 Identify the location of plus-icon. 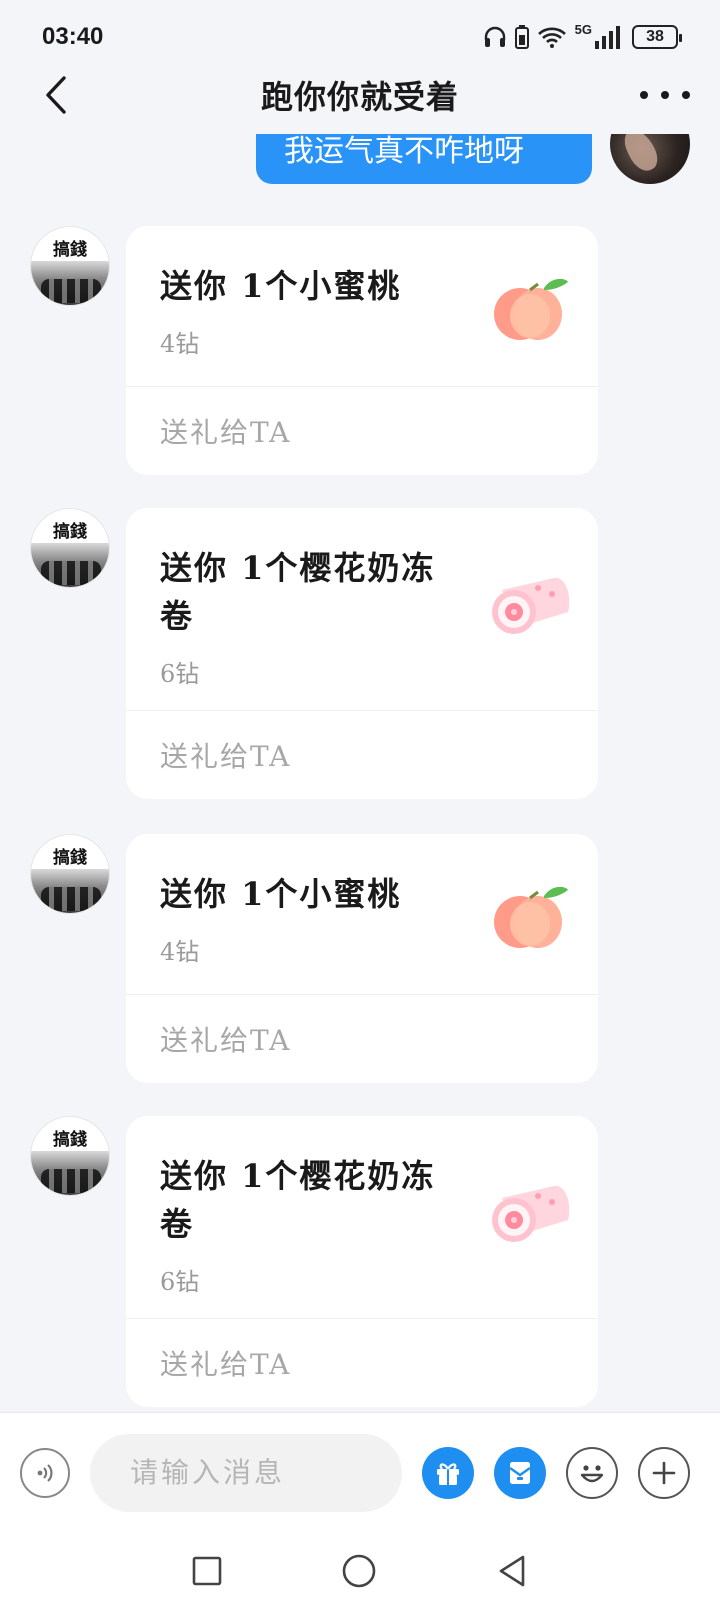
(664, 1472).